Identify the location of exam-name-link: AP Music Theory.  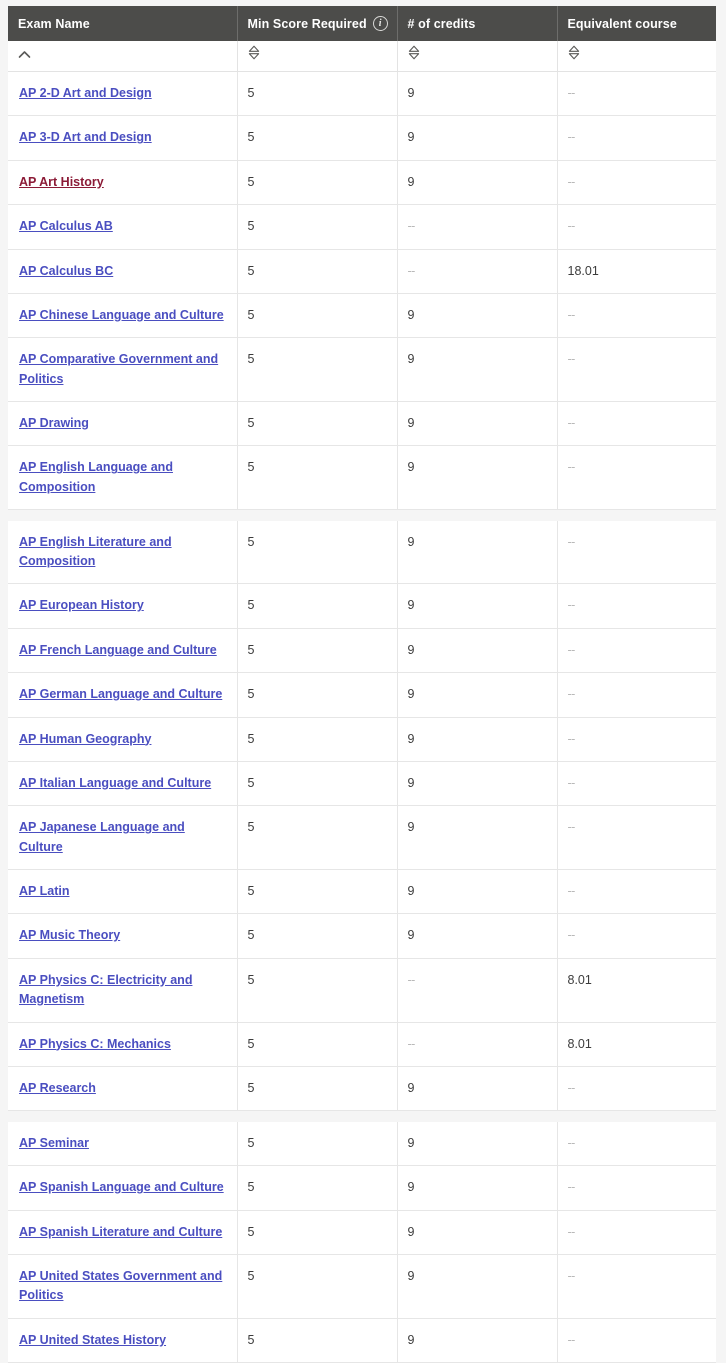
(69, 935).